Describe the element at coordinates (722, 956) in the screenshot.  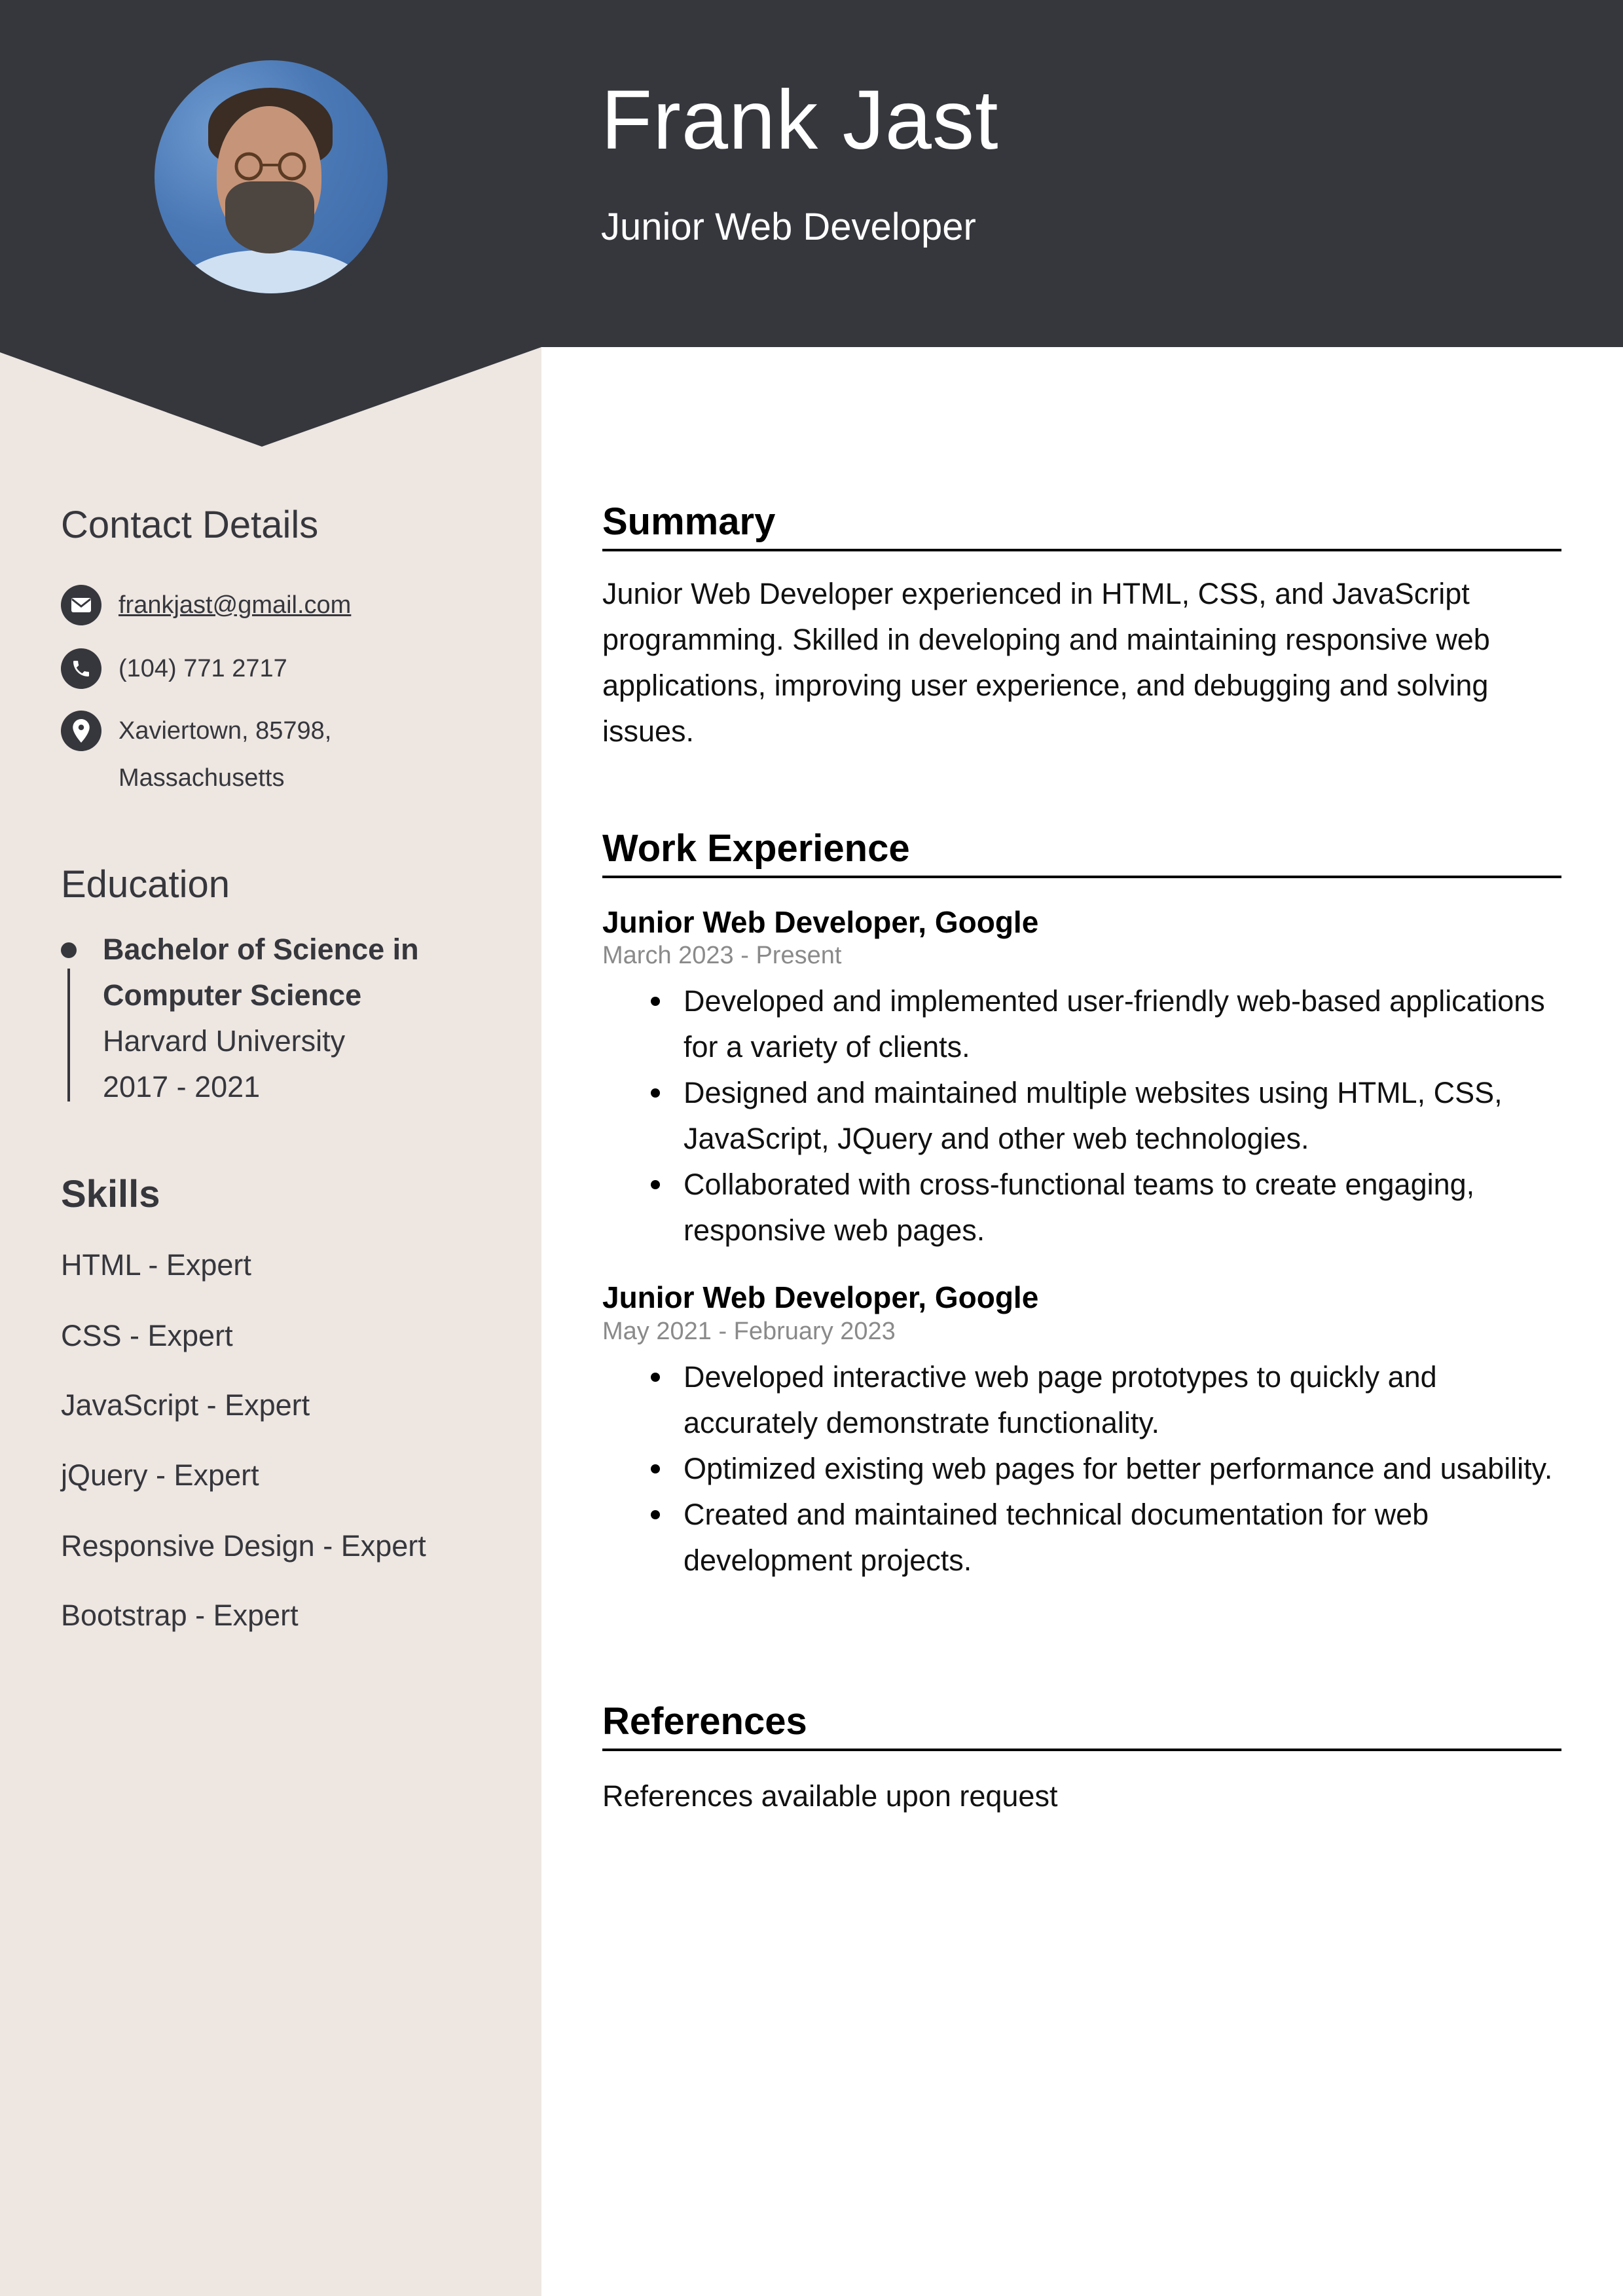
I see `job-dates: March 2023 - Present` at that location.